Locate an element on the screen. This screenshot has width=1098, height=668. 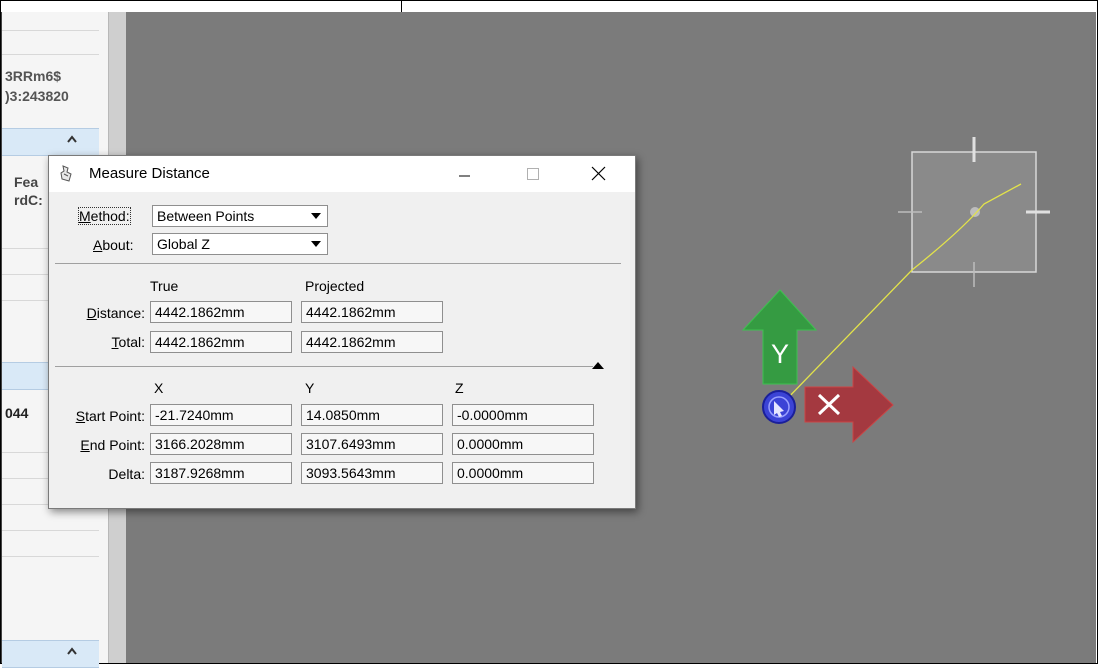
method-value: Between Points is located at coordinates (206, 216).